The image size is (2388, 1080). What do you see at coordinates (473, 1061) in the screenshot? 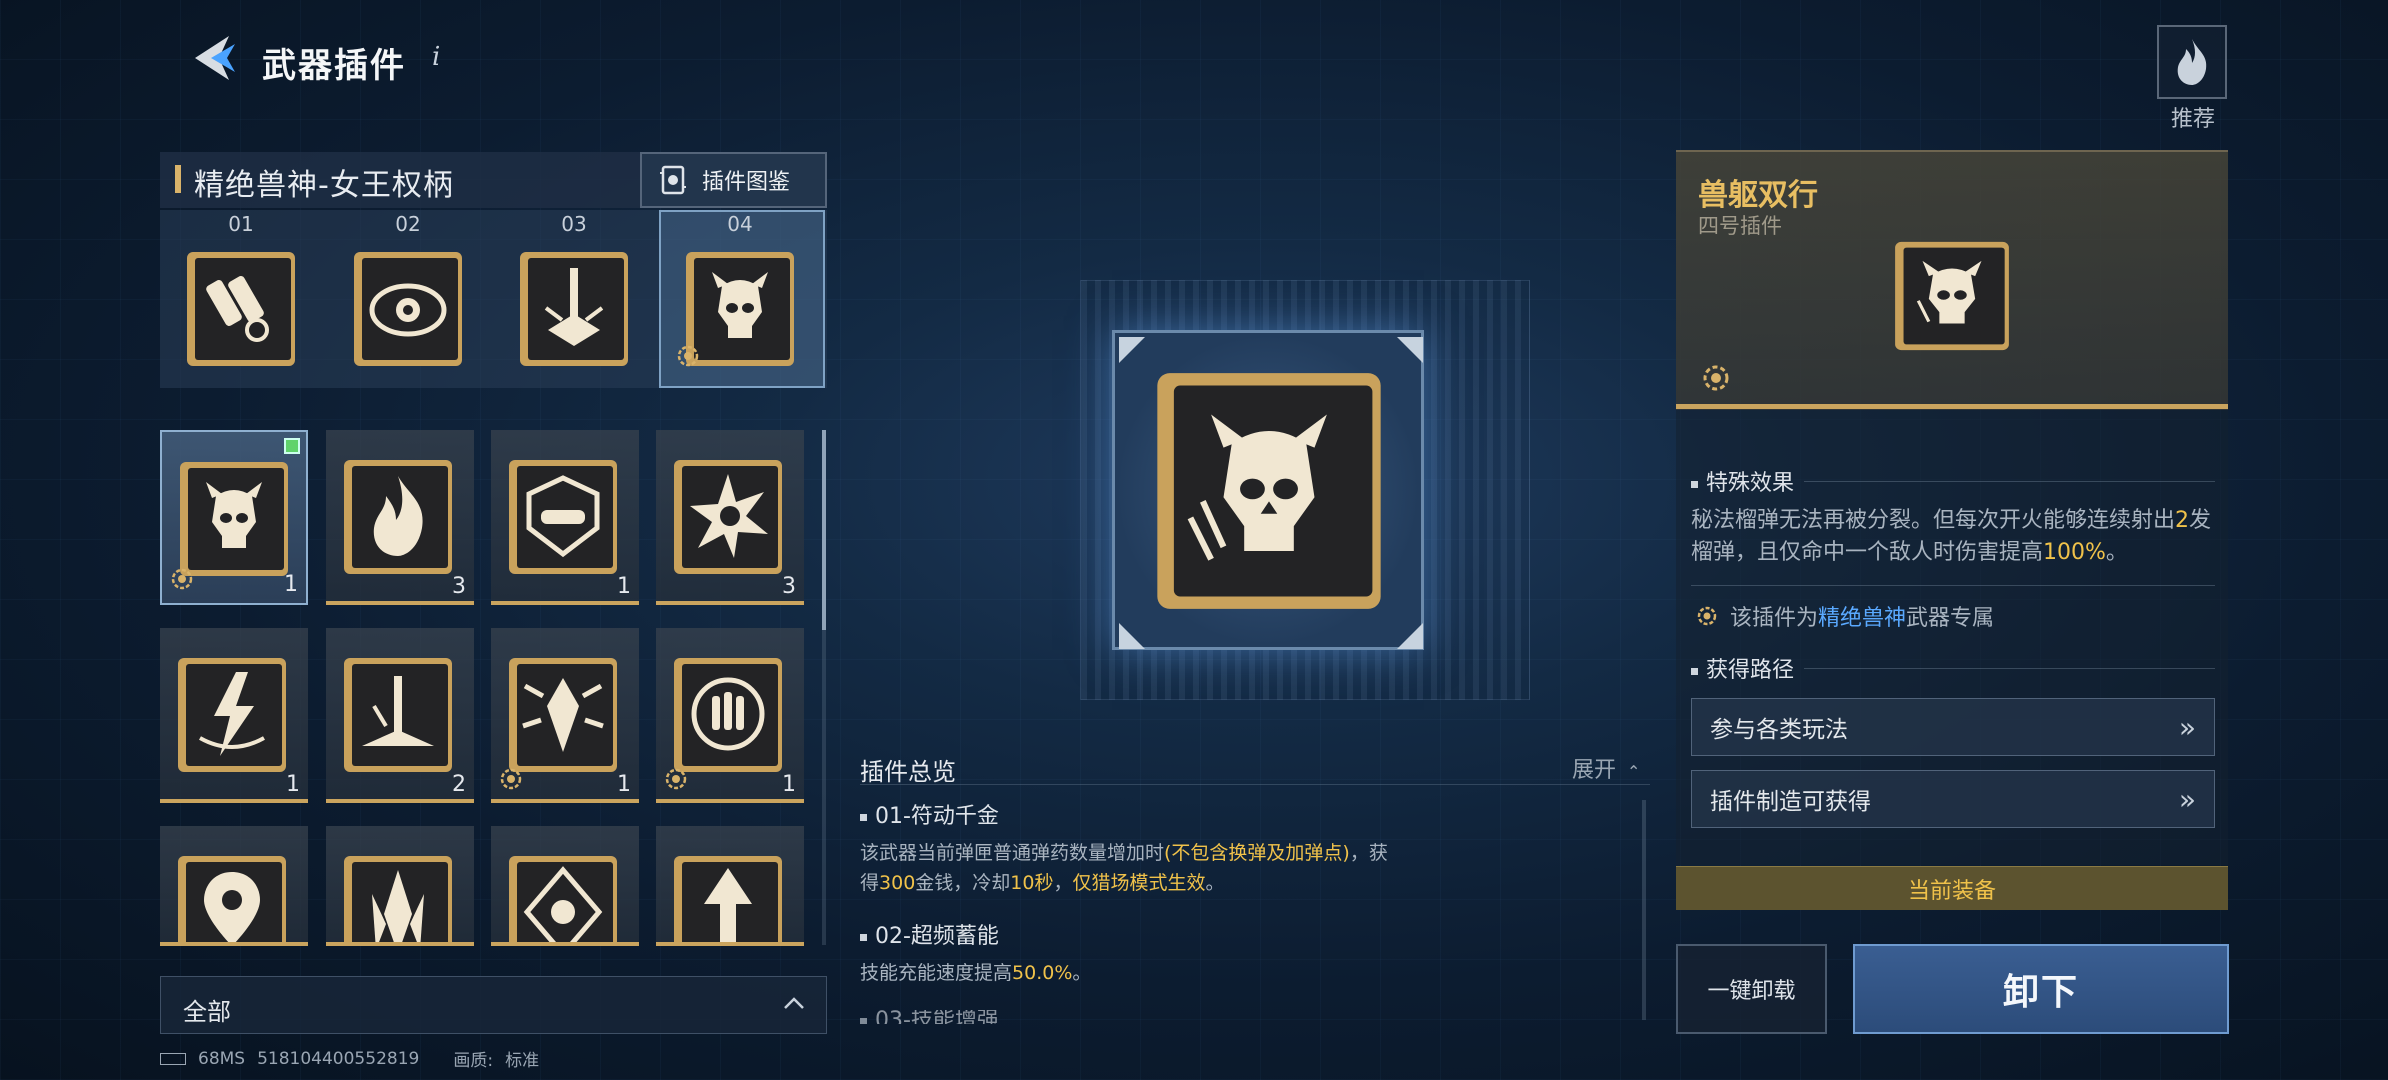
I see `quality-label: 画质:` at bounding box center [473, 1061].